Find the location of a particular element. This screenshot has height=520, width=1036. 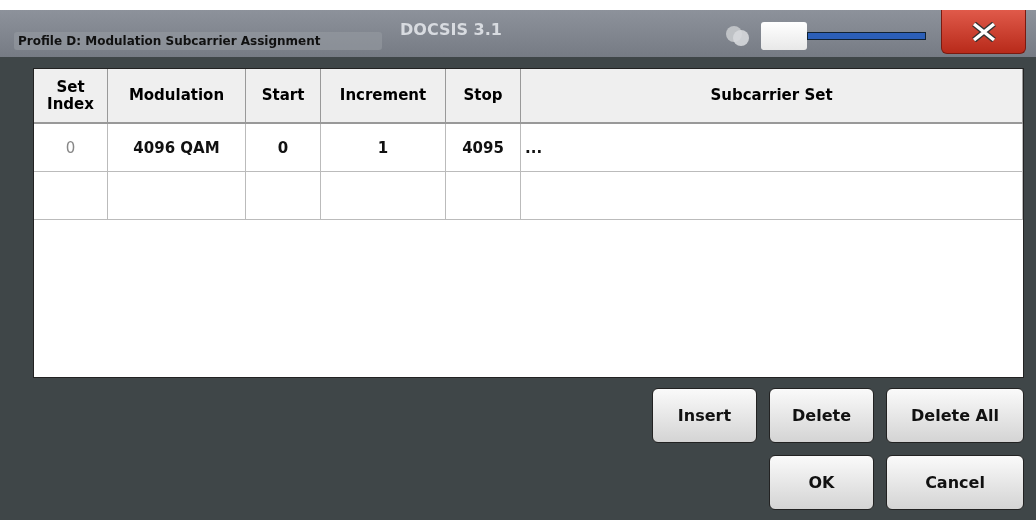

dialog-button: Delete All is located at coordinates (955, 415).